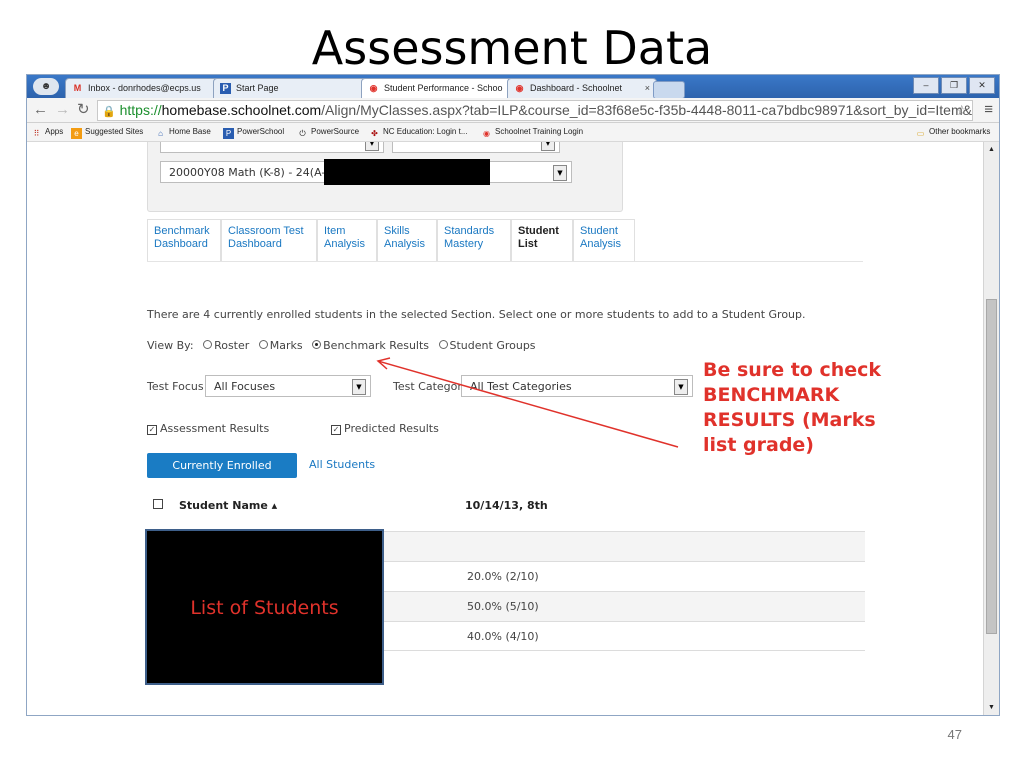 This screenshot has height=768, width=1024. I want to click on tab-student-list: Student List, so click(542, 240).